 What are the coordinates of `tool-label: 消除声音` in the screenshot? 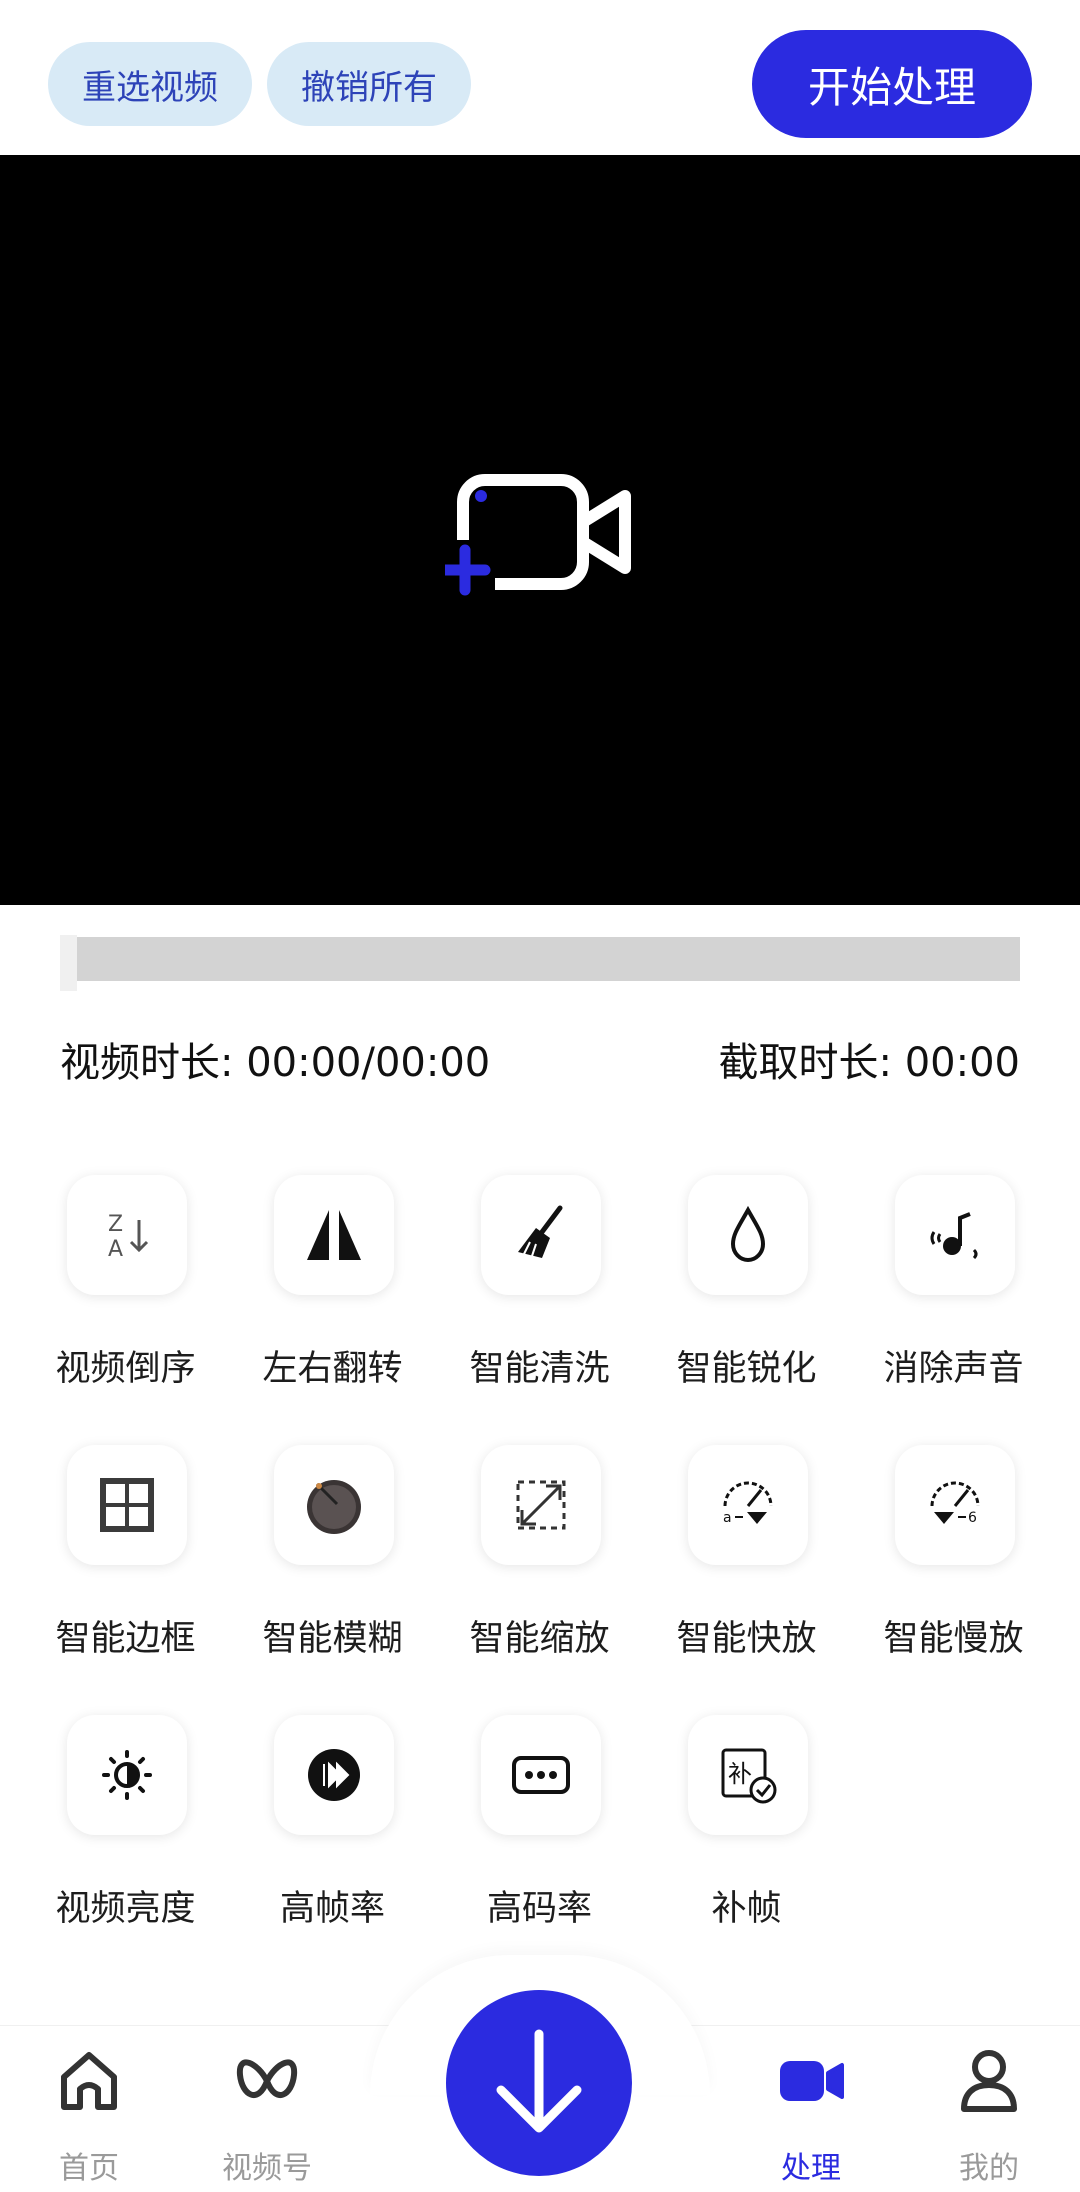 It's located at (953, 1369).